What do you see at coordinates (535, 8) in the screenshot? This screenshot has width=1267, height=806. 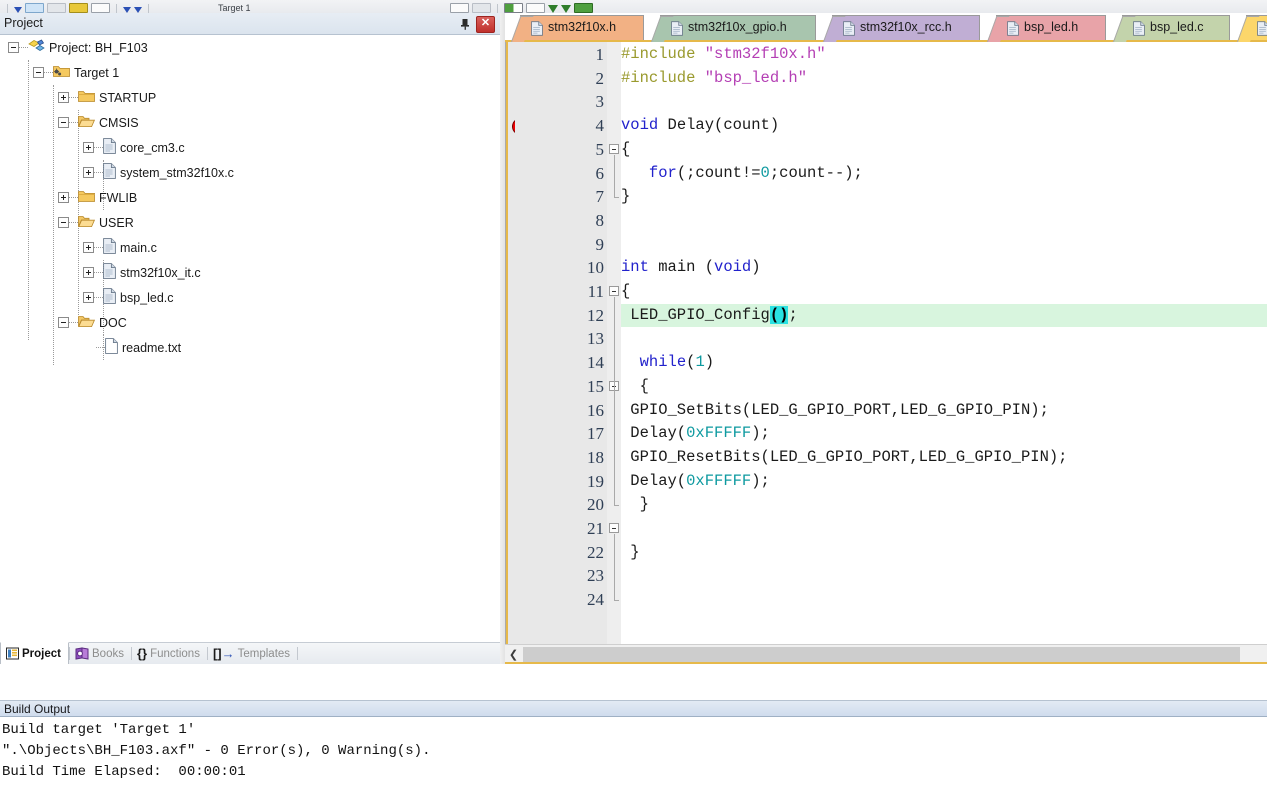 I see `blank-icon` at bounding box center [535, 8].